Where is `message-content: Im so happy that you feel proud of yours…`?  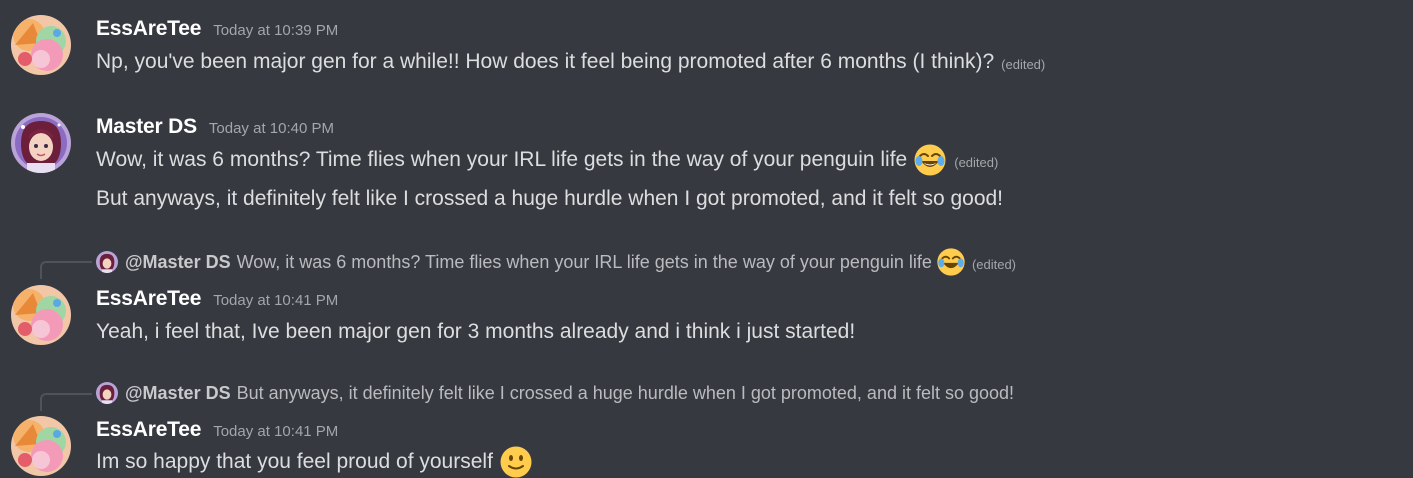
message-content: Im so happy that you feel proud of yours… is located at coordinates (314, 461).